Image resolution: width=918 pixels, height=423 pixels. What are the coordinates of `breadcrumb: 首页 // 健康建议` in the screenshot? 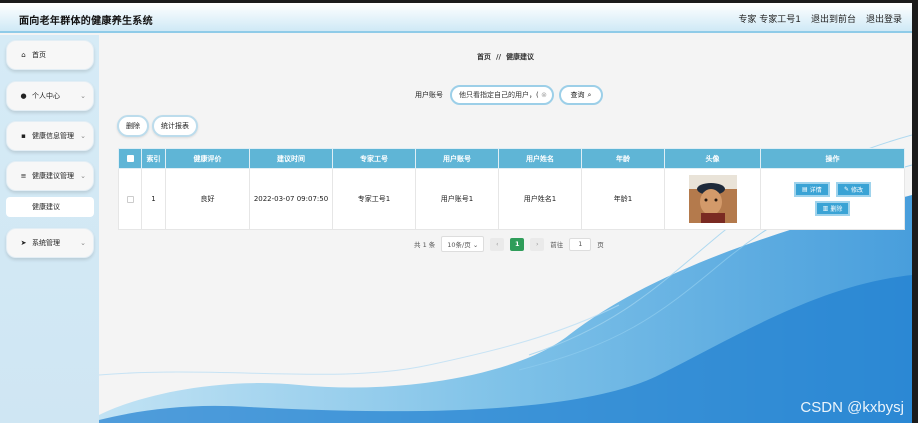 It's located at (505, 57).